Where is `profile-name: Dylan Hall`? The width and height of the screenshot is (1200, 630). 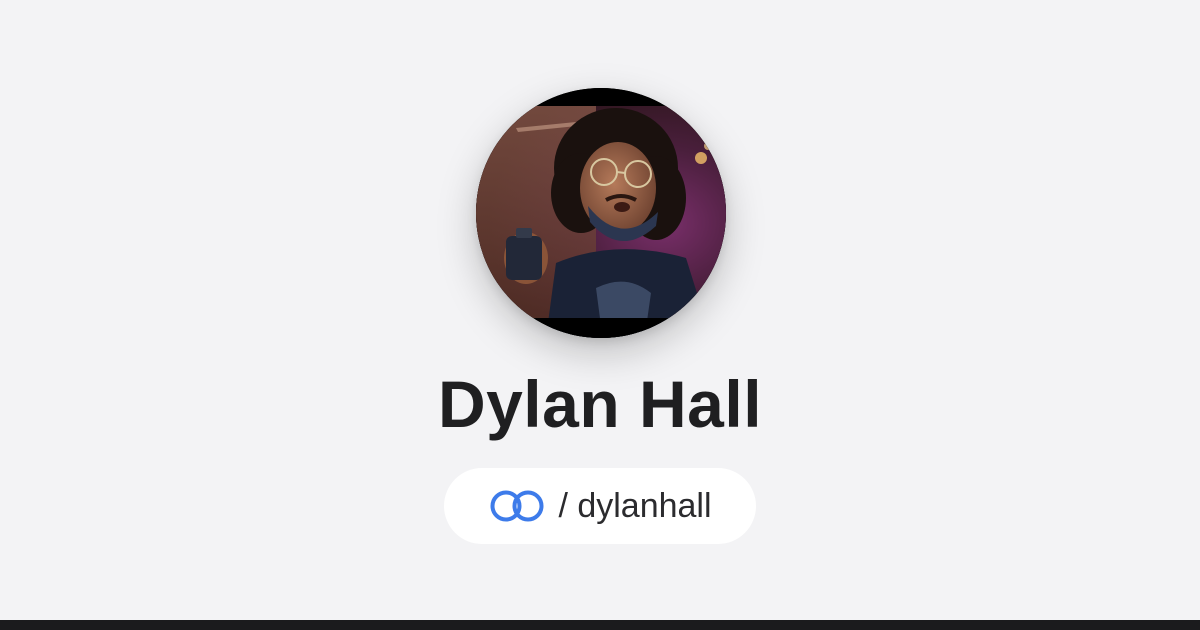
profile-name: Dylan Hall is located at coordinates (600, 404).